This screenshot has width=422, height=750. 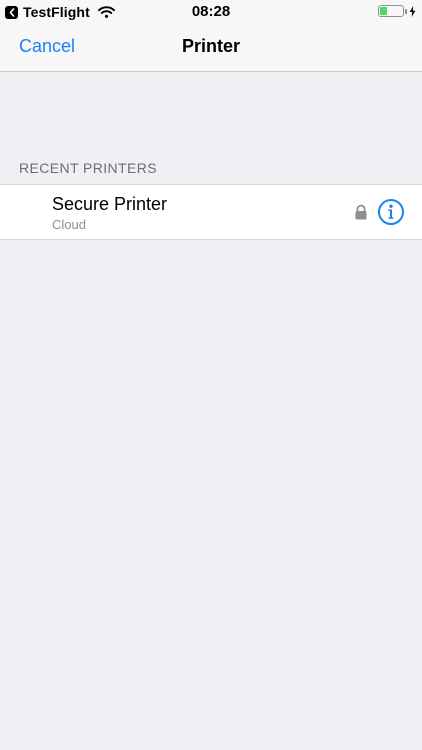 What do you see at coordinates (211, 48) in the screenshot?
I see `navigation-bar: Cancel Printer` at bounding box center [211, 48].